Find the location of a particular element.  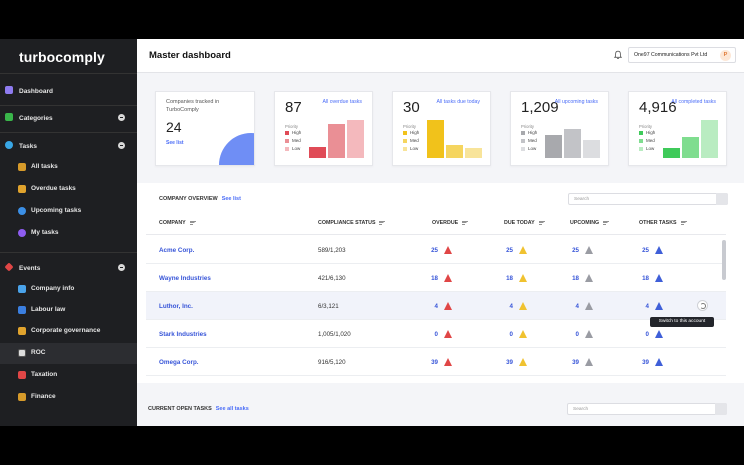

sidebar-item-tasks: Tasks is located at coordinates (68, 146).